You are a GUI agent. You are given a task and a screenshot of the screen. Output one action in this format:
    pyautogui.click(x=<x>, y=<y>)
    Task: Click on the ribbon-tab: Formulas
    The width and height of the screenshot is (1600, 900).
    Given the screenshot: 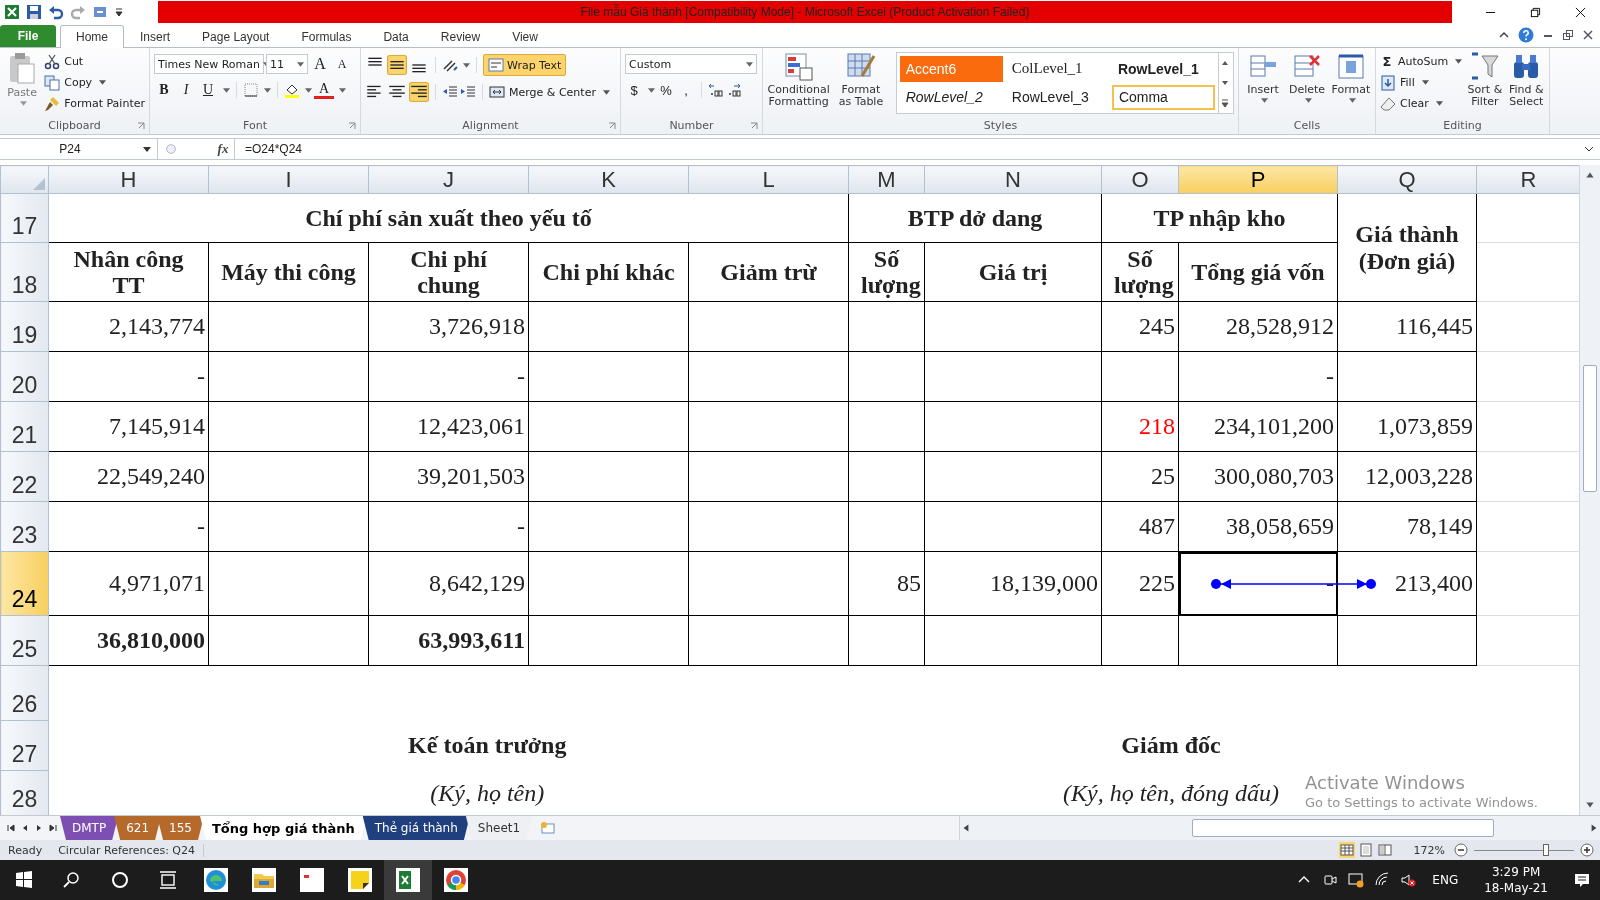 What is the action you would take?
    pyautogui.click(x=326, y=36)
    